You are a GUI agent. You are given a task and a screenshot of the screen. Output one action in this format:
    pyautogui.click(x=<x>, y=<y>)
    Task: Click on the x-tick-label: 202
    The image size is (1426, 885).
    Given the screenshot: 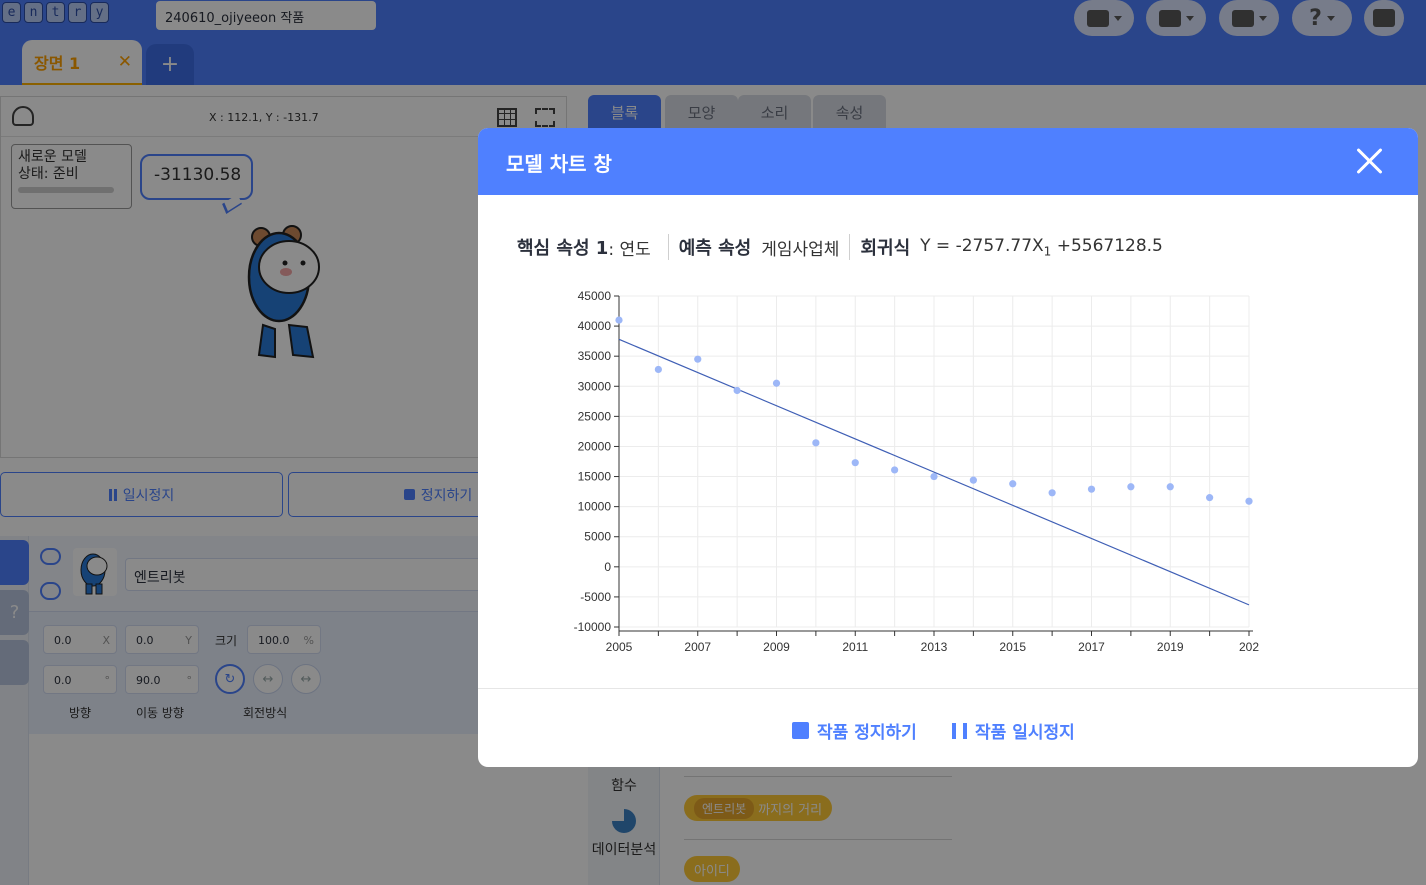 What is the action you would take?
    pyautogui.click(x=1249, y=647)
    